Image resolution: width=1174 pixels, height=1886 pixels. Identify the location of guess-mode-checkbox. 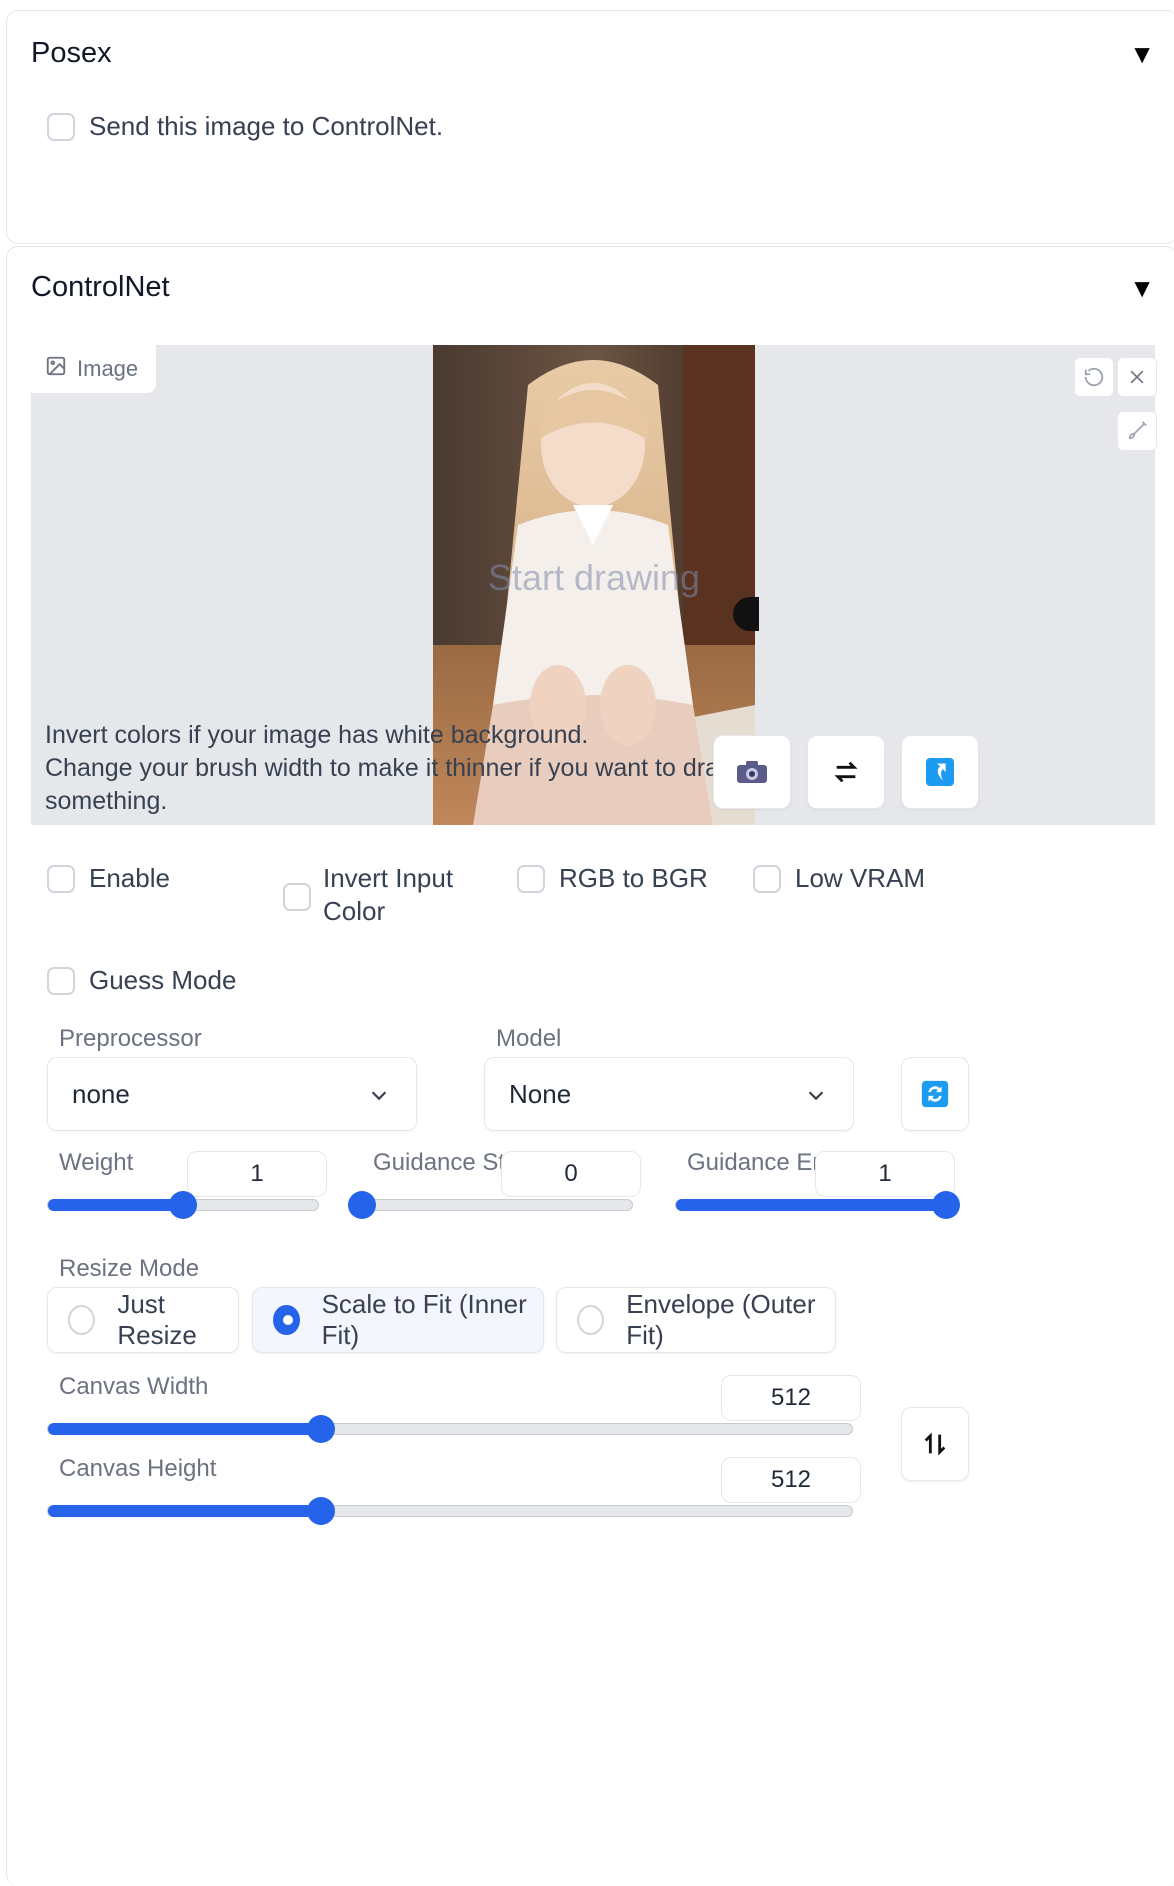
(61, 980).